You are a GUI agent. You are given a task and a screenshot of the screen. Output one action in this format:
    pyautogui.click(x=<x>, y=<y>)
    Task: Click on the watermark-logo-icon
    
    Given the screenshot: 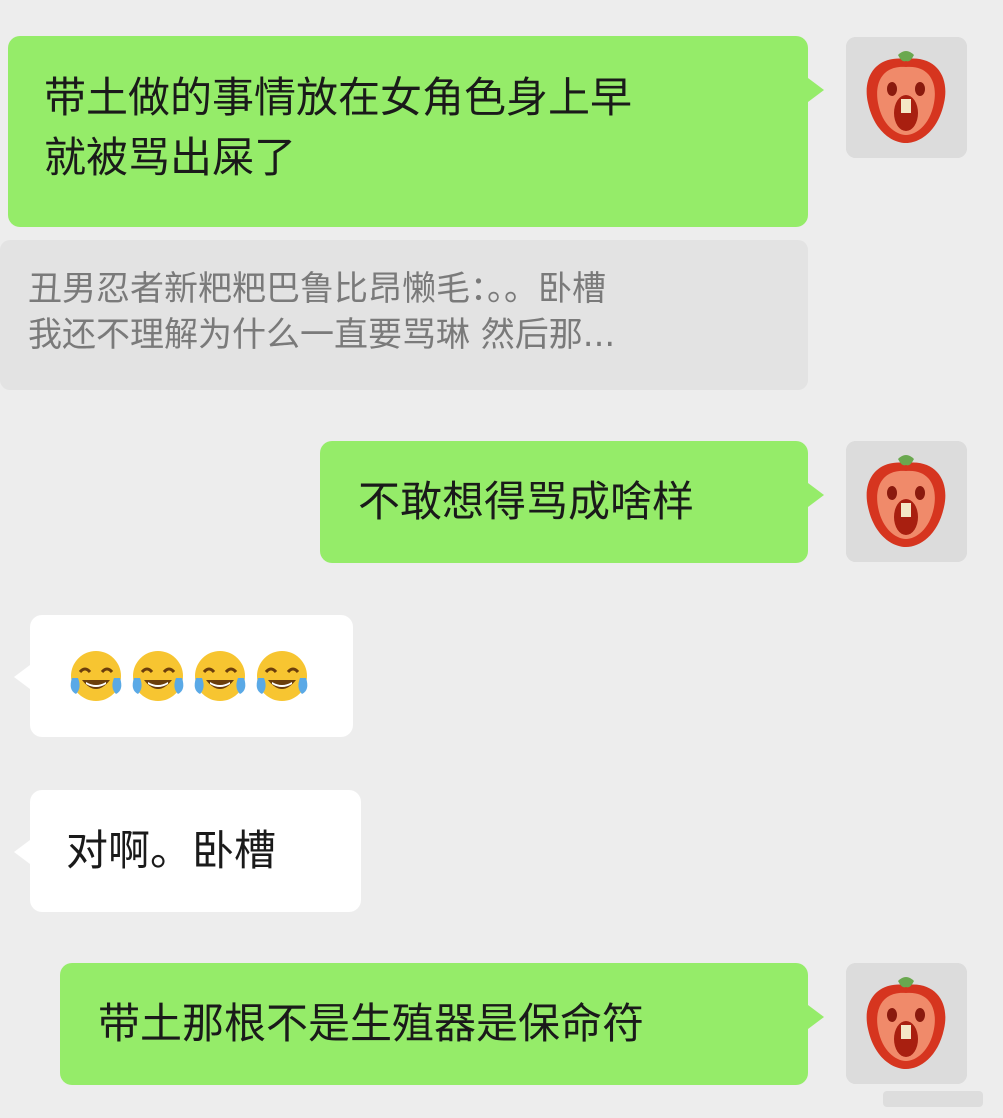 What is the action you would take?
    pyautogui.click(x=933, y=1099)
    